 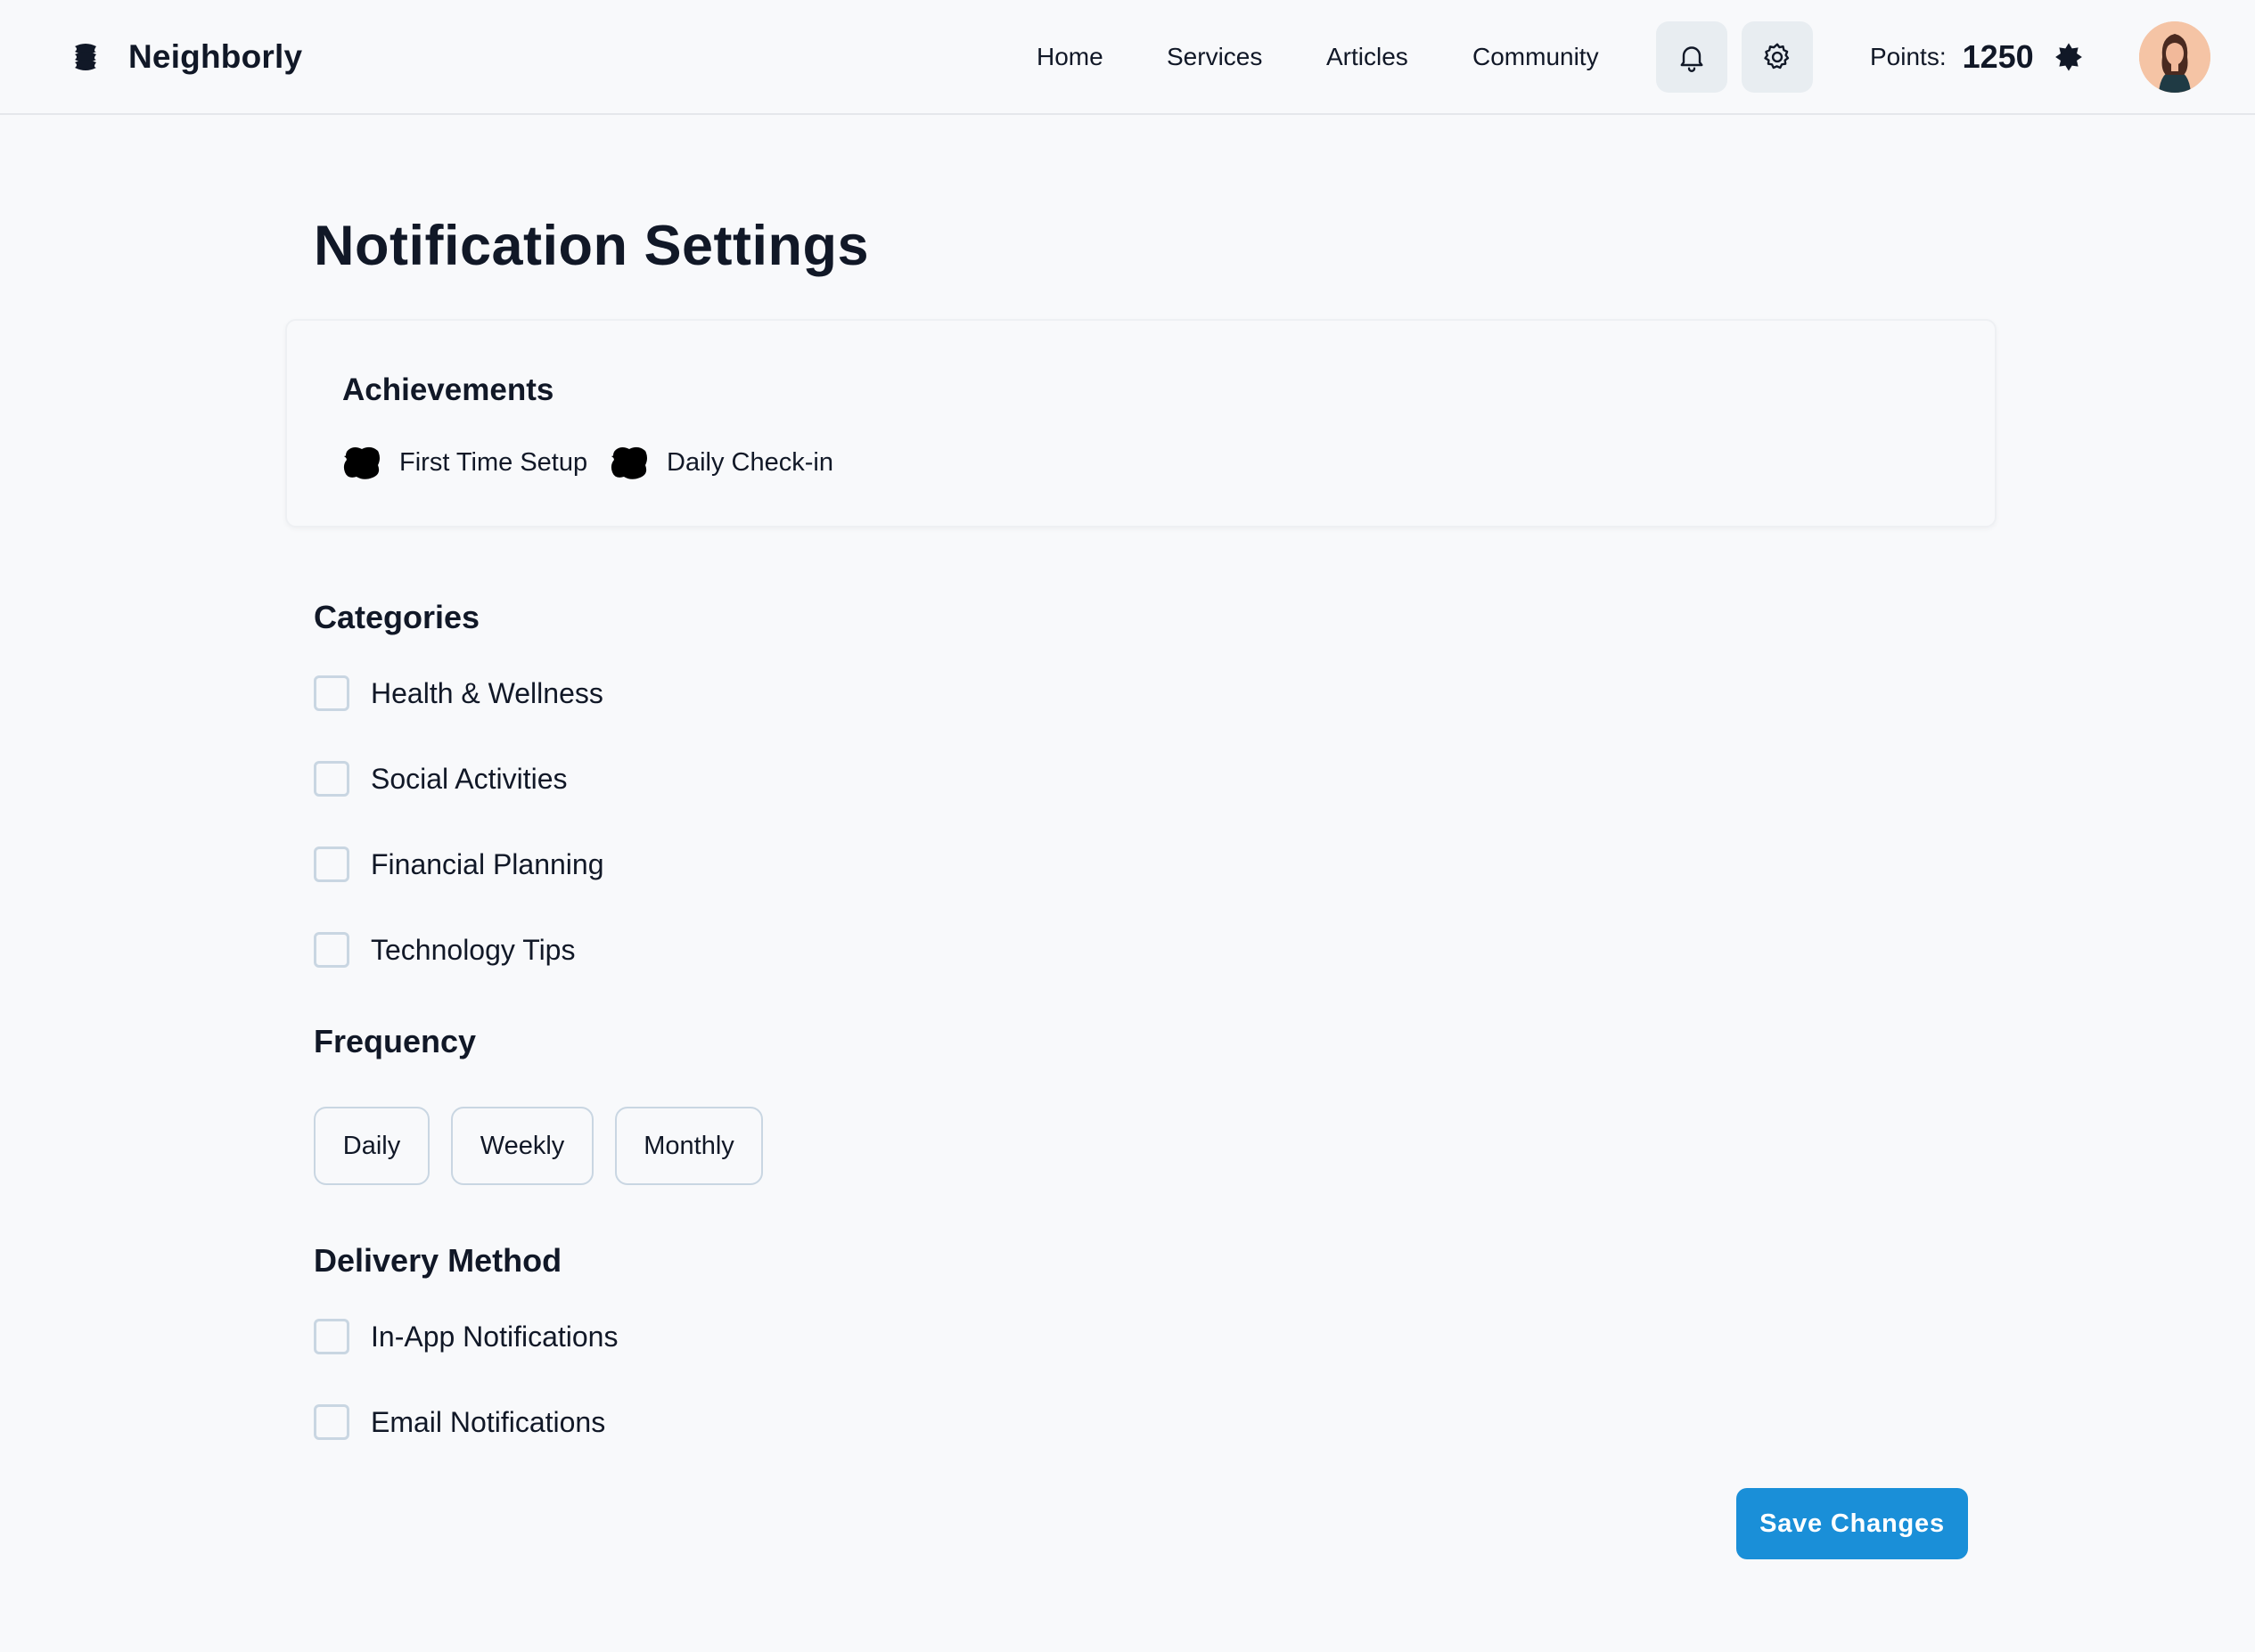 I want to click on category-financial-planning: Financial Planning, so click(x=459, y=865).